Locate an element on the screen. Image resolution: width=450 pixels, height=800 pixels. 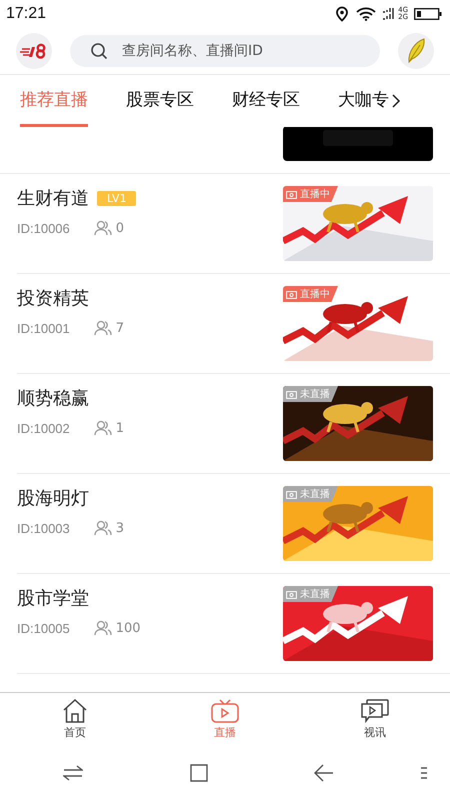
nav-tab: 首页 is located at coordinates (75, 719).